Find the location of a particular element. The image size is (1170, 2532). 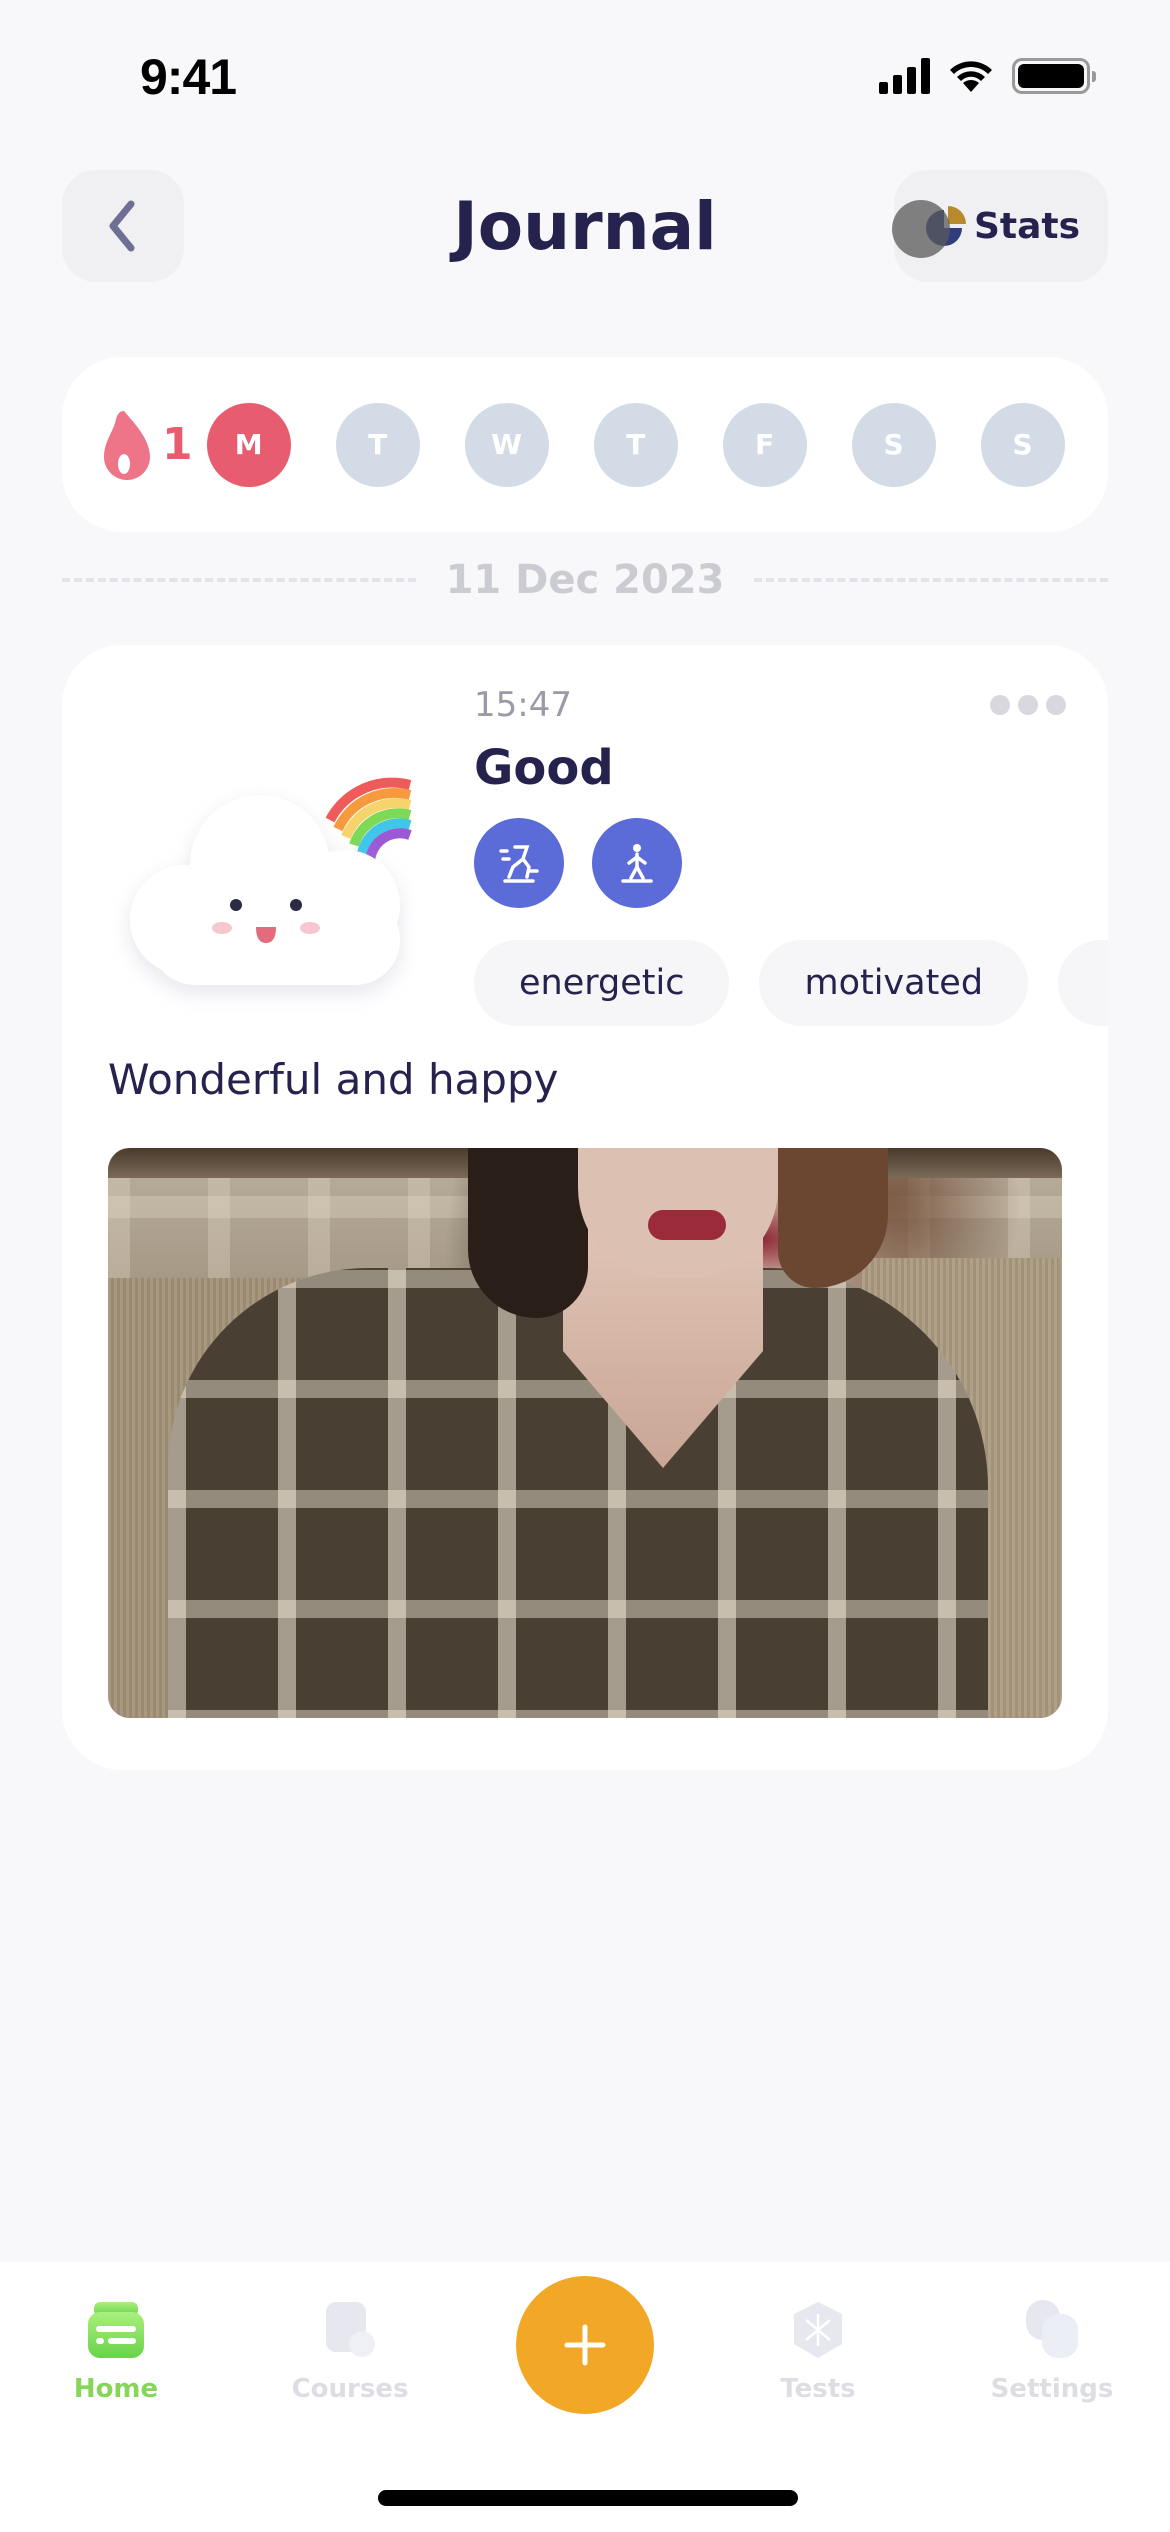

status-icons is located at coordinates (987, 76).